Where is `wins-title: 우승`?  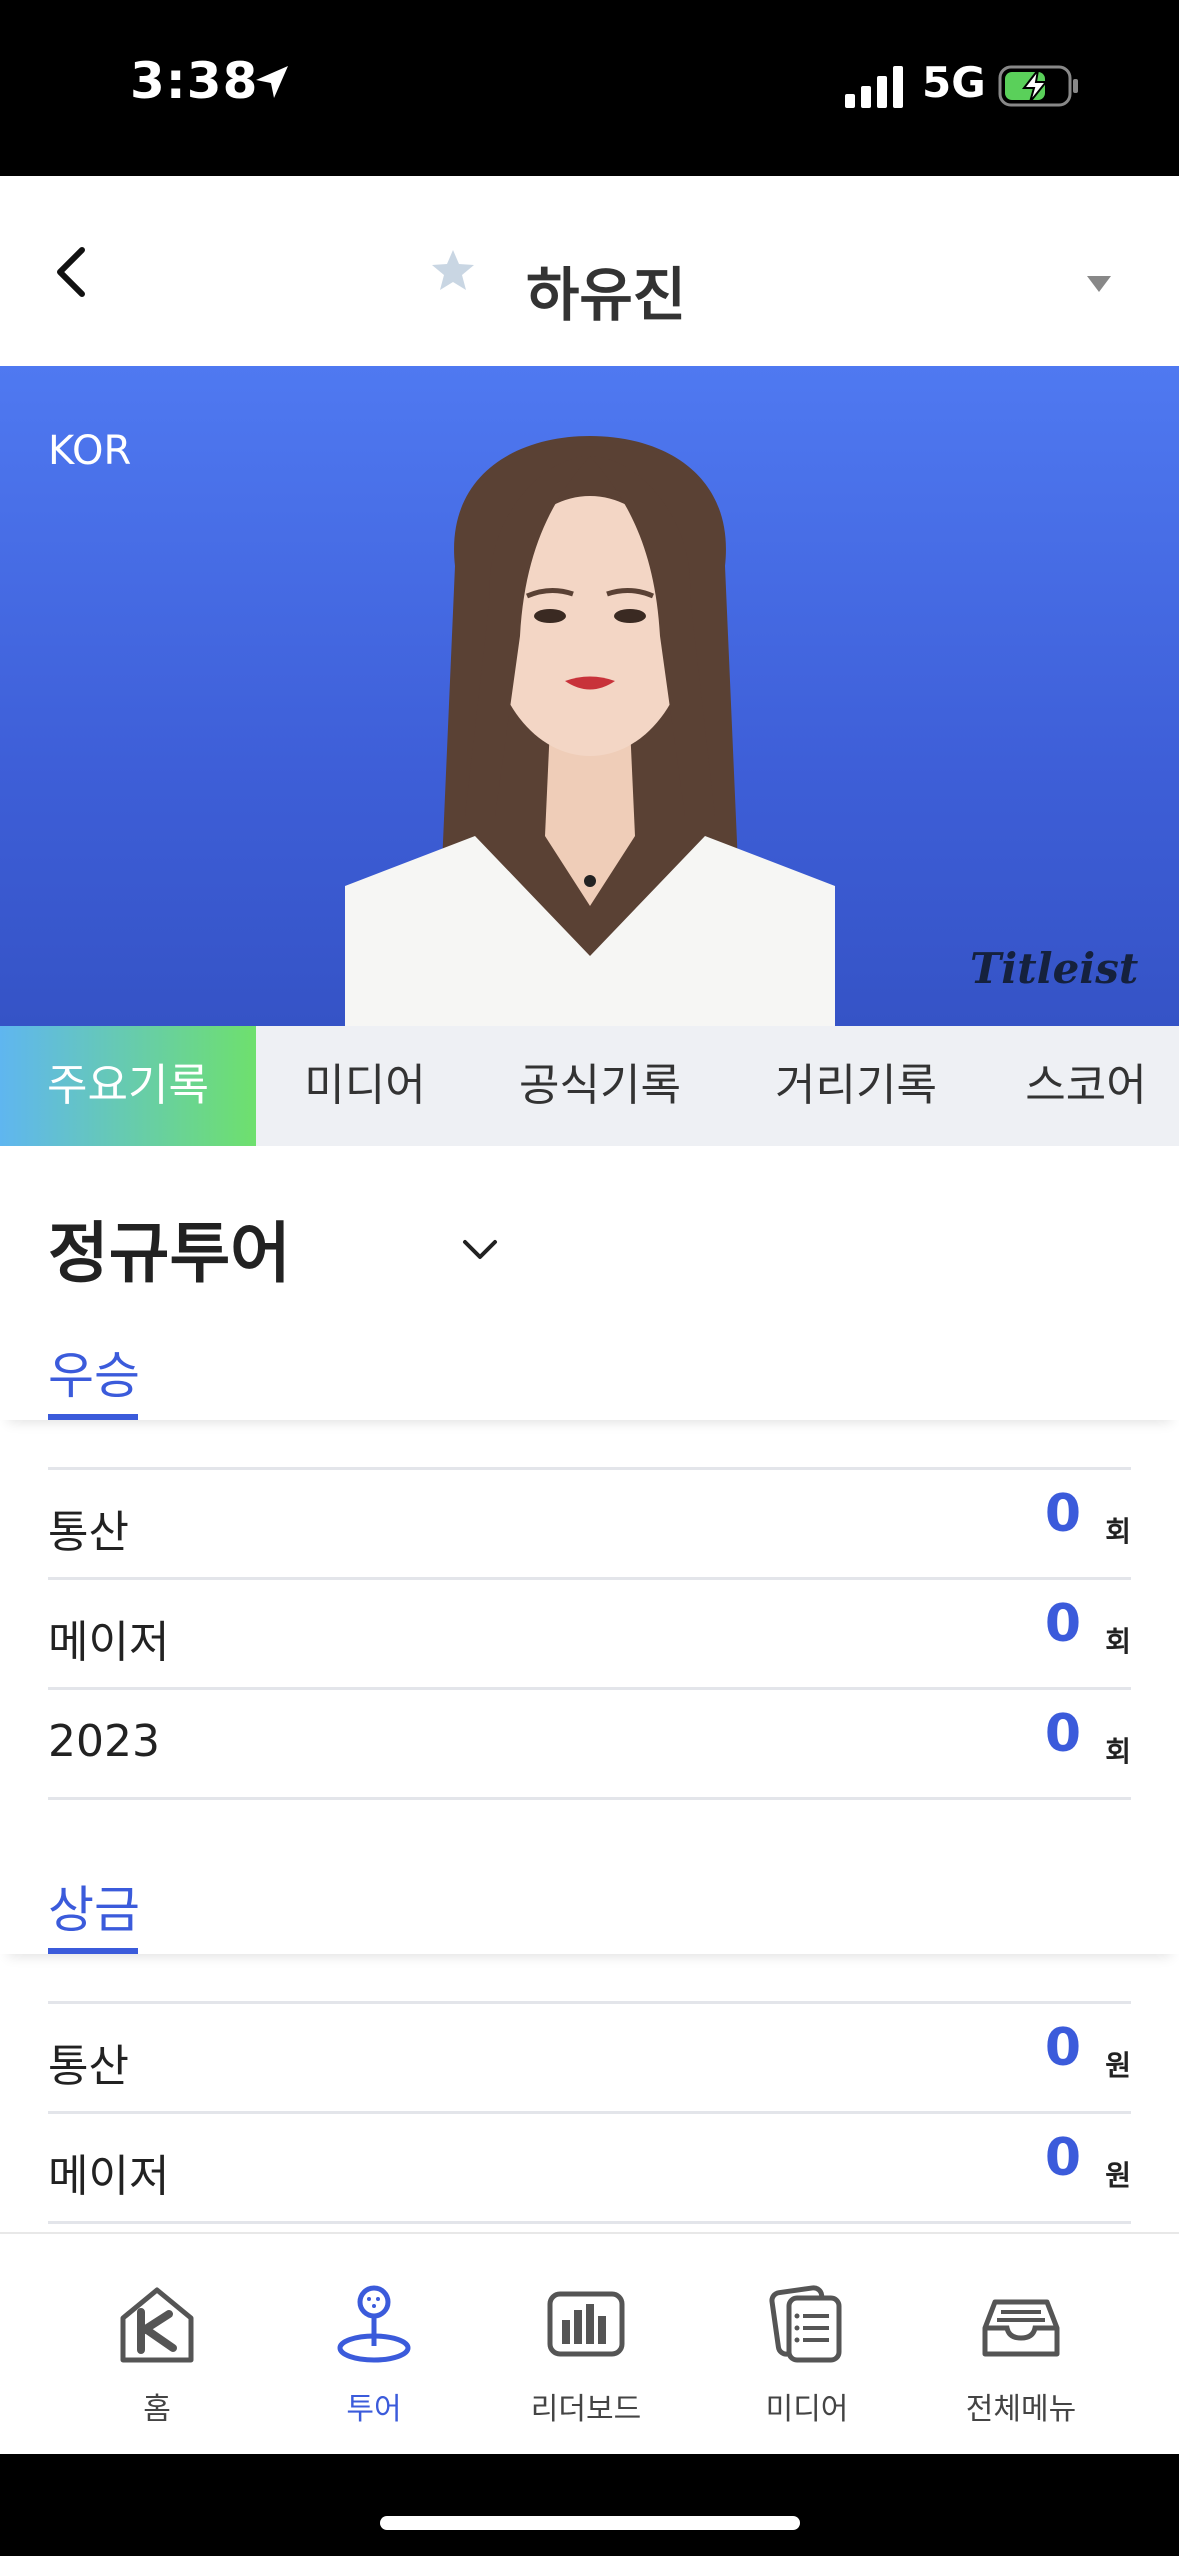
wins-title: 우승 is located at coordinates (94, 1376).